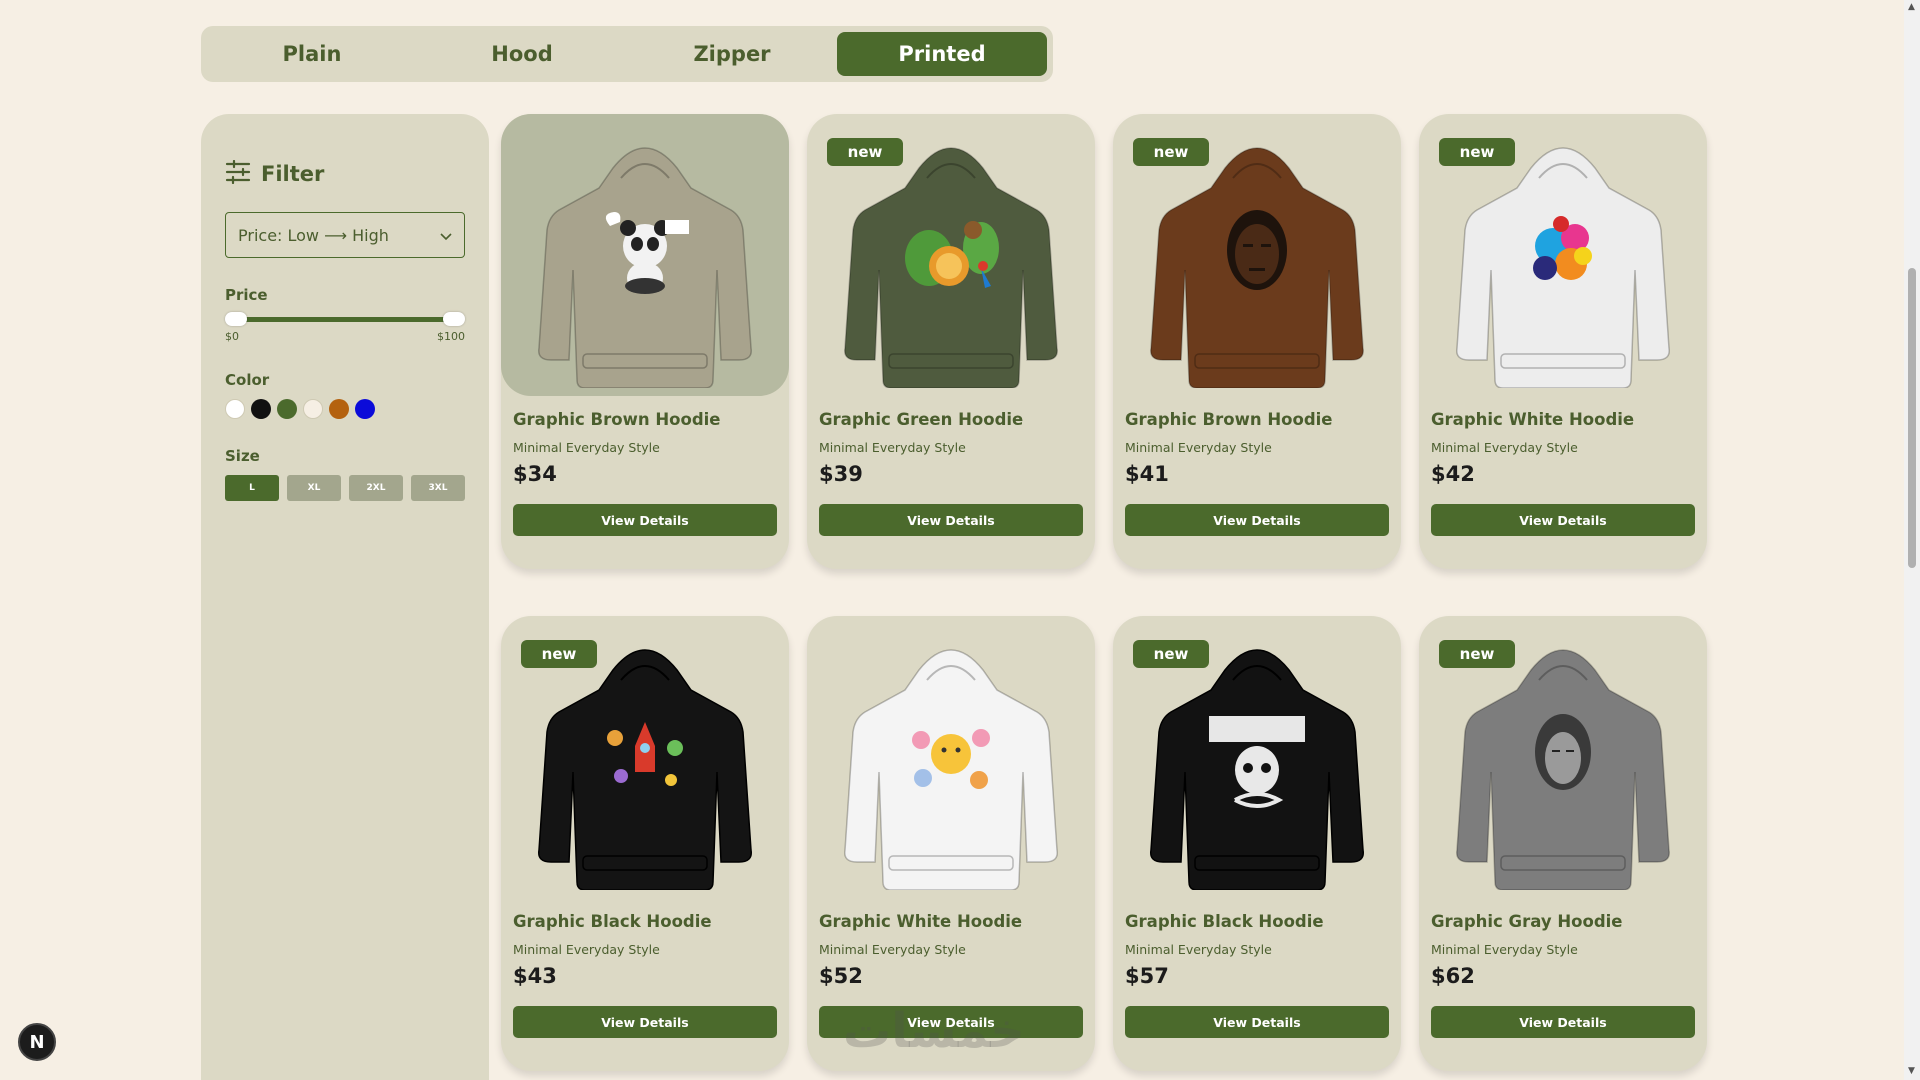  What do you see at coordinates (1912, 1071) in the screenshot?
I see `scroll-down-arrow-icon: ▼` at bounding box center [1912, 1071].